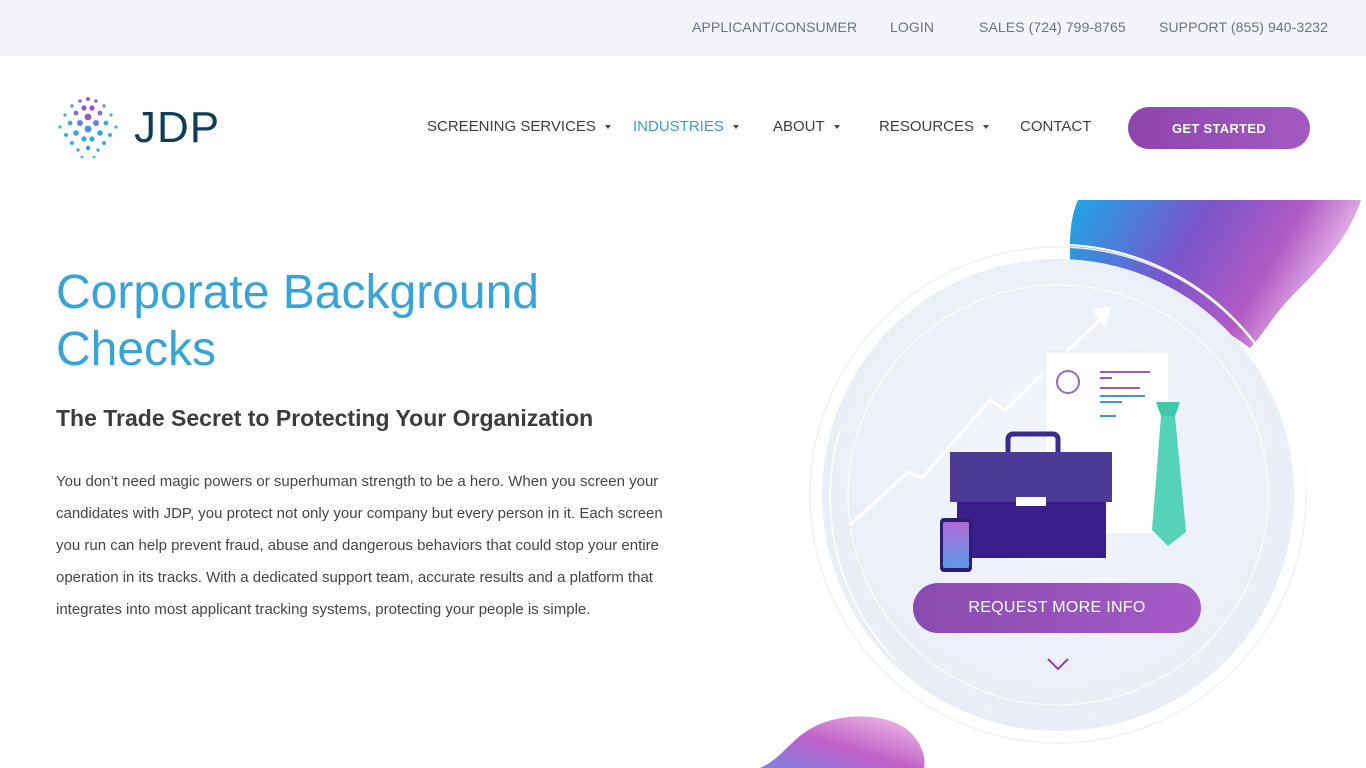  Describe the element at coordinates (912, 27) in the screenshot. I see `login-link: LOGIN` at that location.